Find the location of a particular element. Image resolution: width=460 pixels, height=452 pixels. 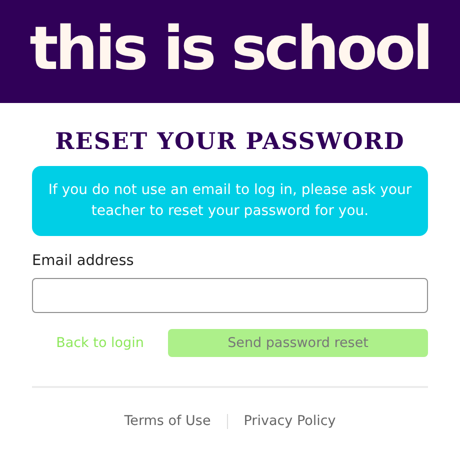

footer-link: Privacy Policy is located at coordinates (290, 421).